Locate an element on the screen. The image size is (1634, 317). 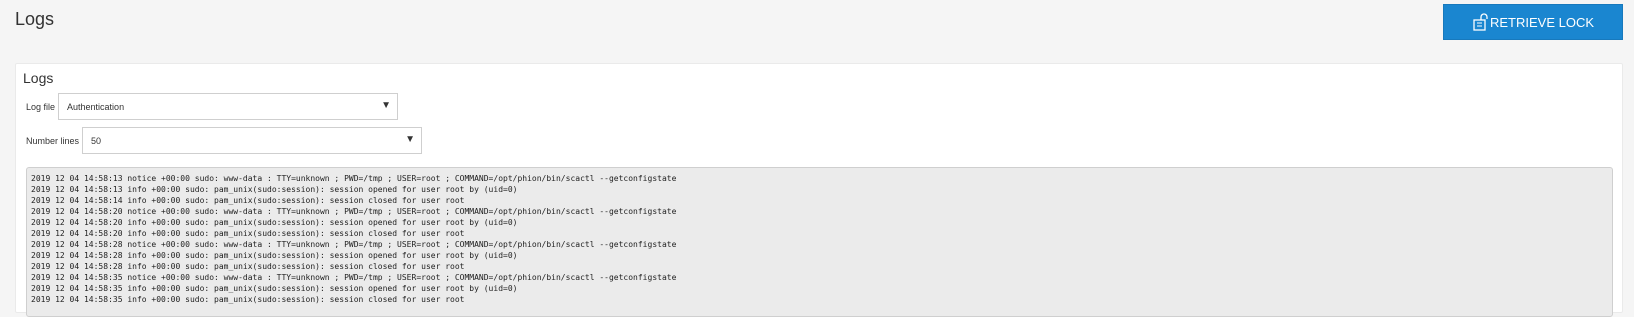
lock-icon is located at coordinates (1480, 22).